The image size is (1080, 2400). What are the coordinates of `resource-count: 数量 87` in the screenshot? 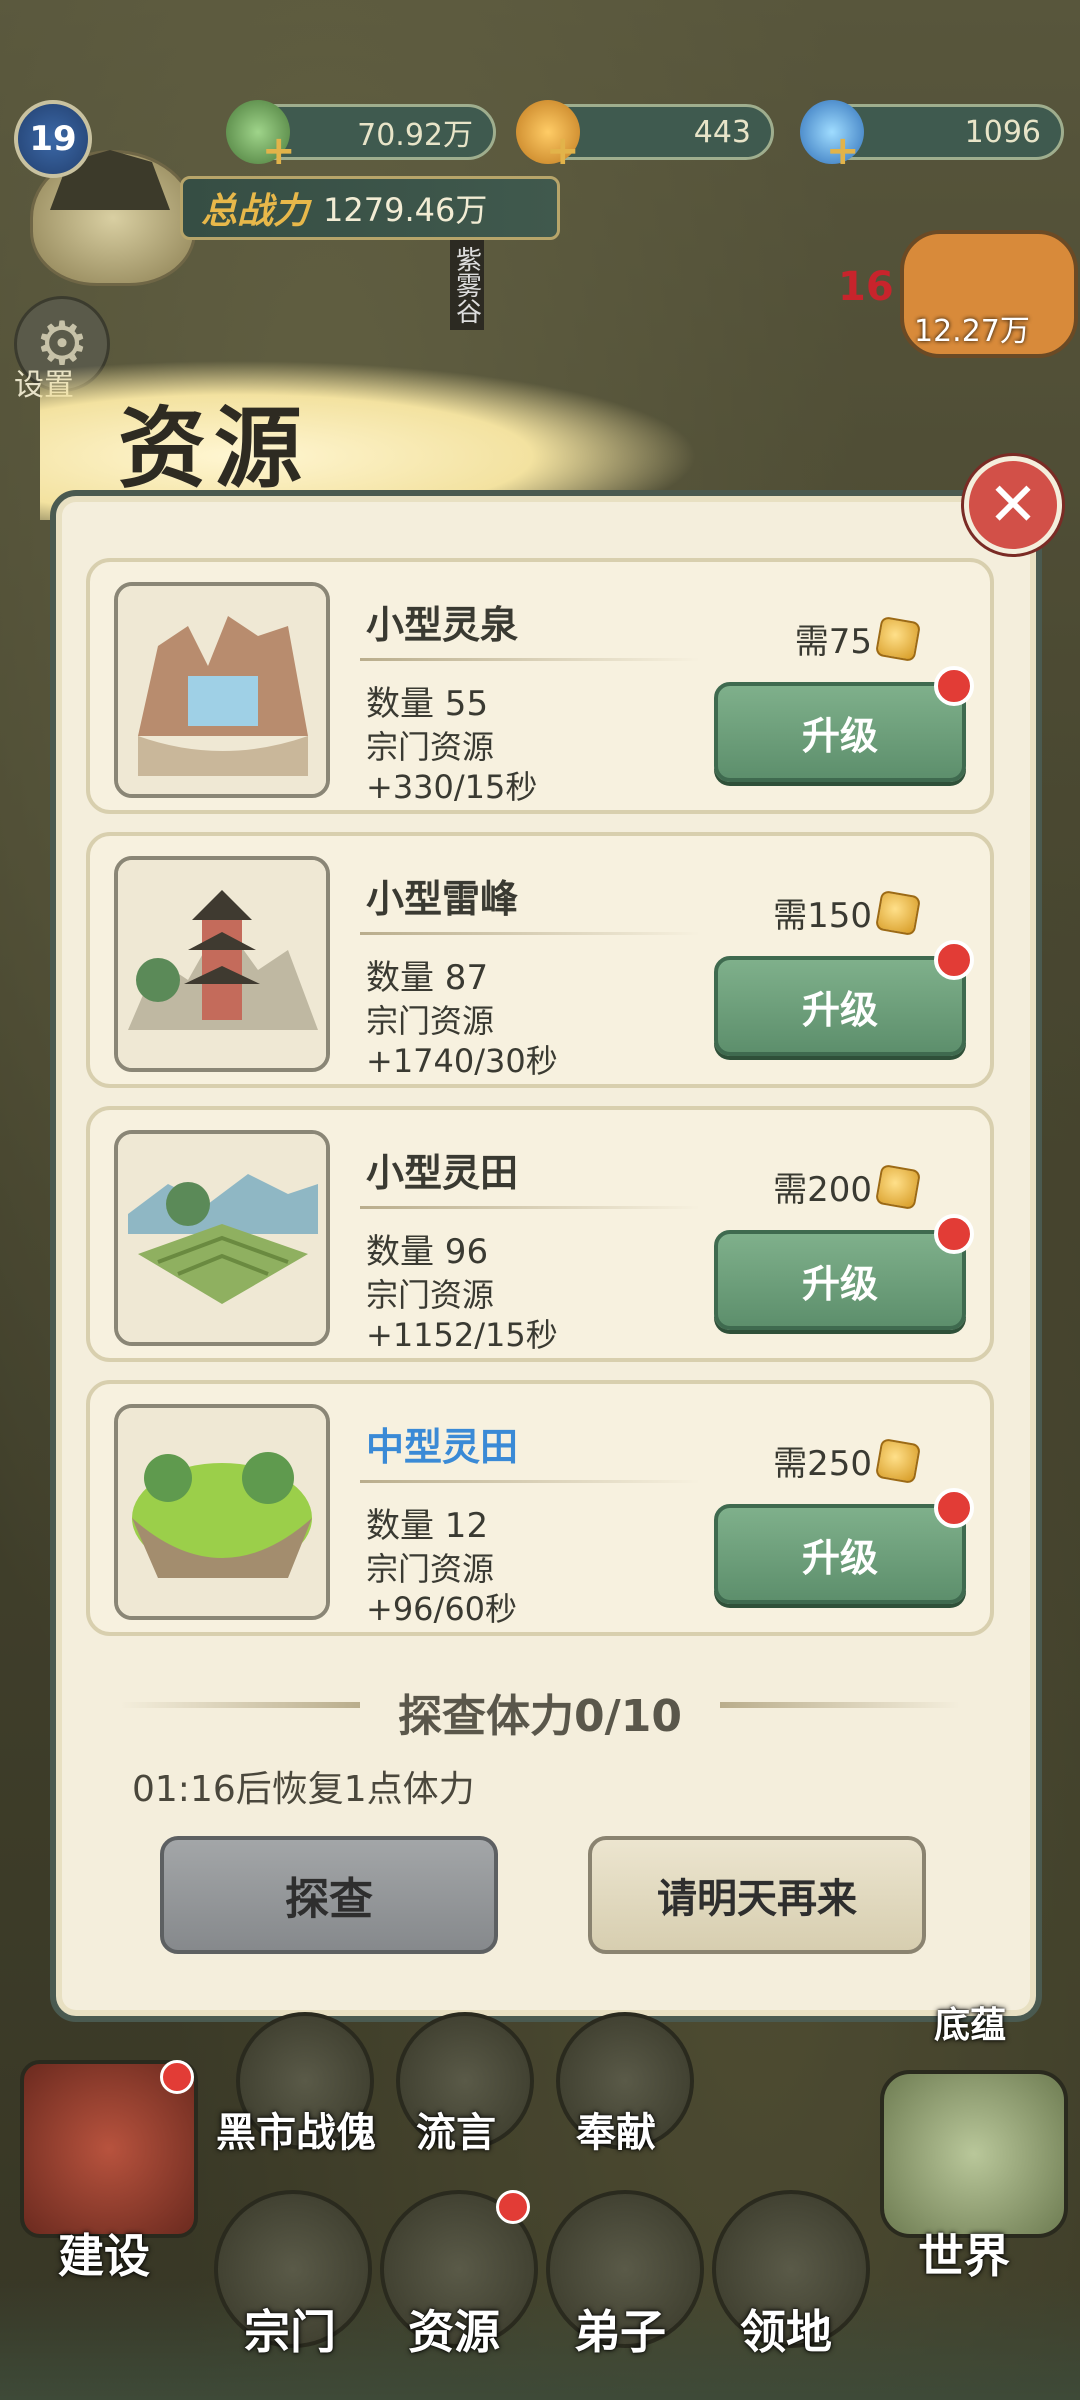 It's located at (427, 978).